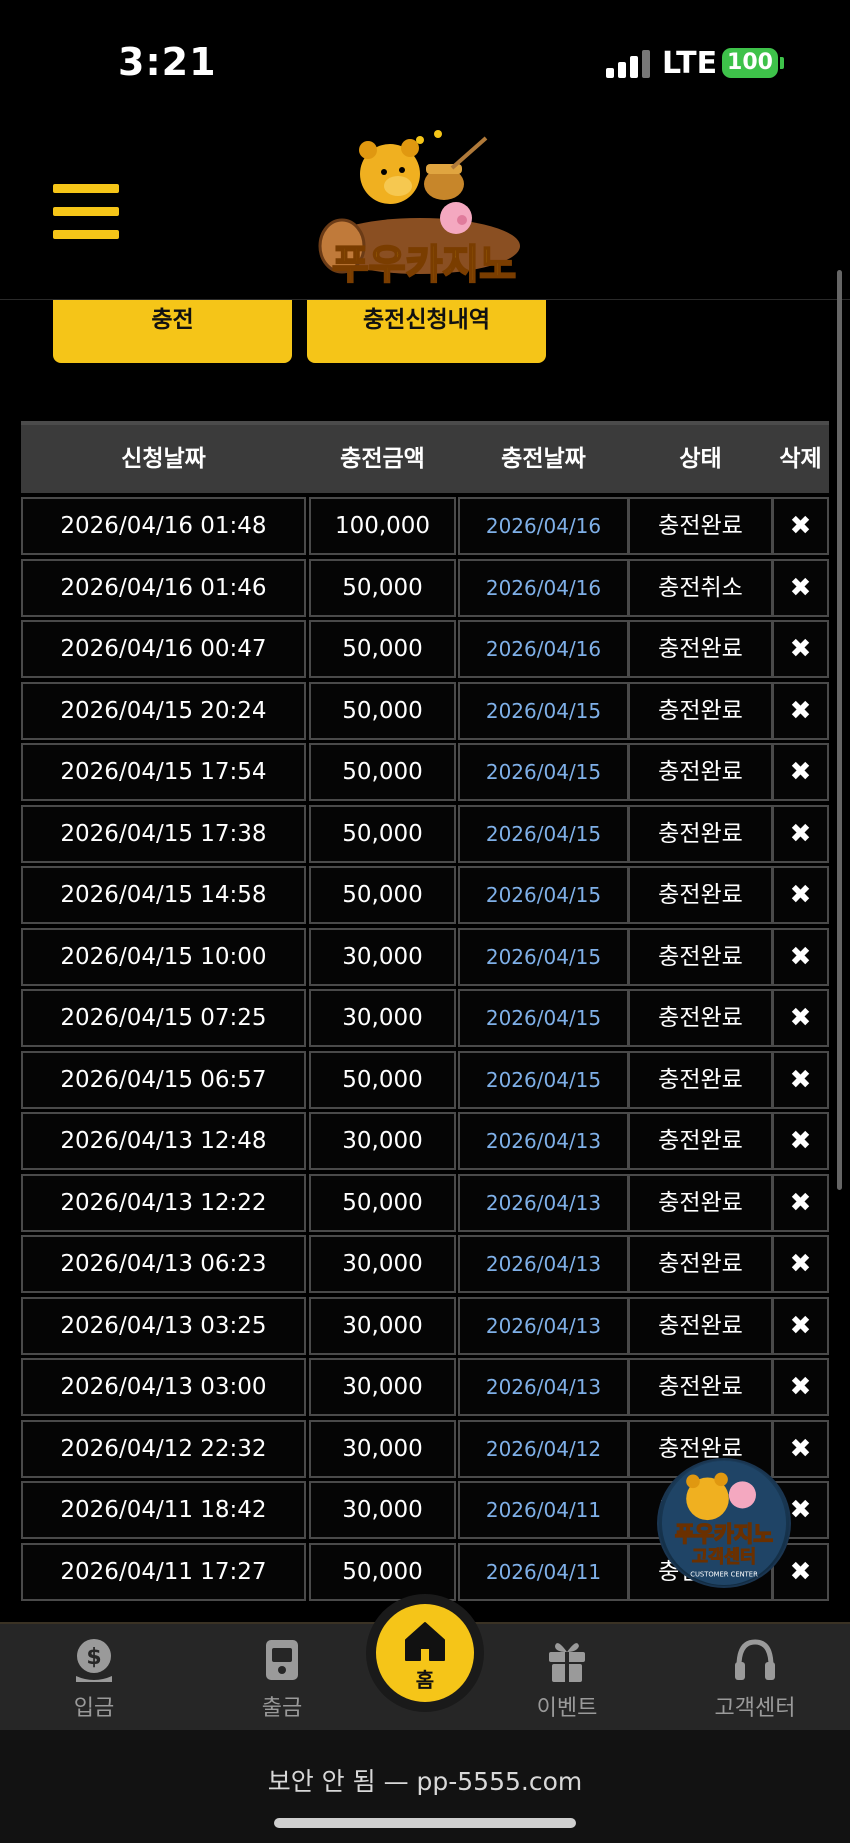 This screenshot has width=850, height=1843. I want to click on cell-request-date: 2026/04/13 12:22, so click(163, 1202).